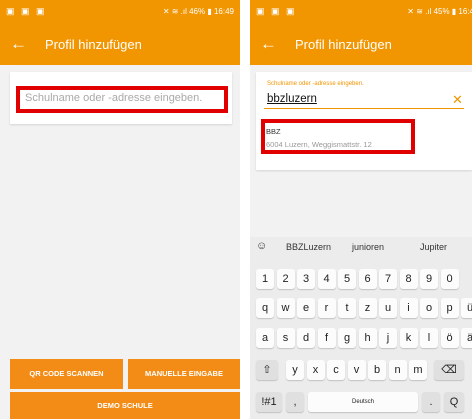 Image resolution: width=472 pixels, height=419 pixels. What do you see at coordinates (388, 338) in the screenshot?
I see `keyboard-key: j` at bounding box center [388, 338].